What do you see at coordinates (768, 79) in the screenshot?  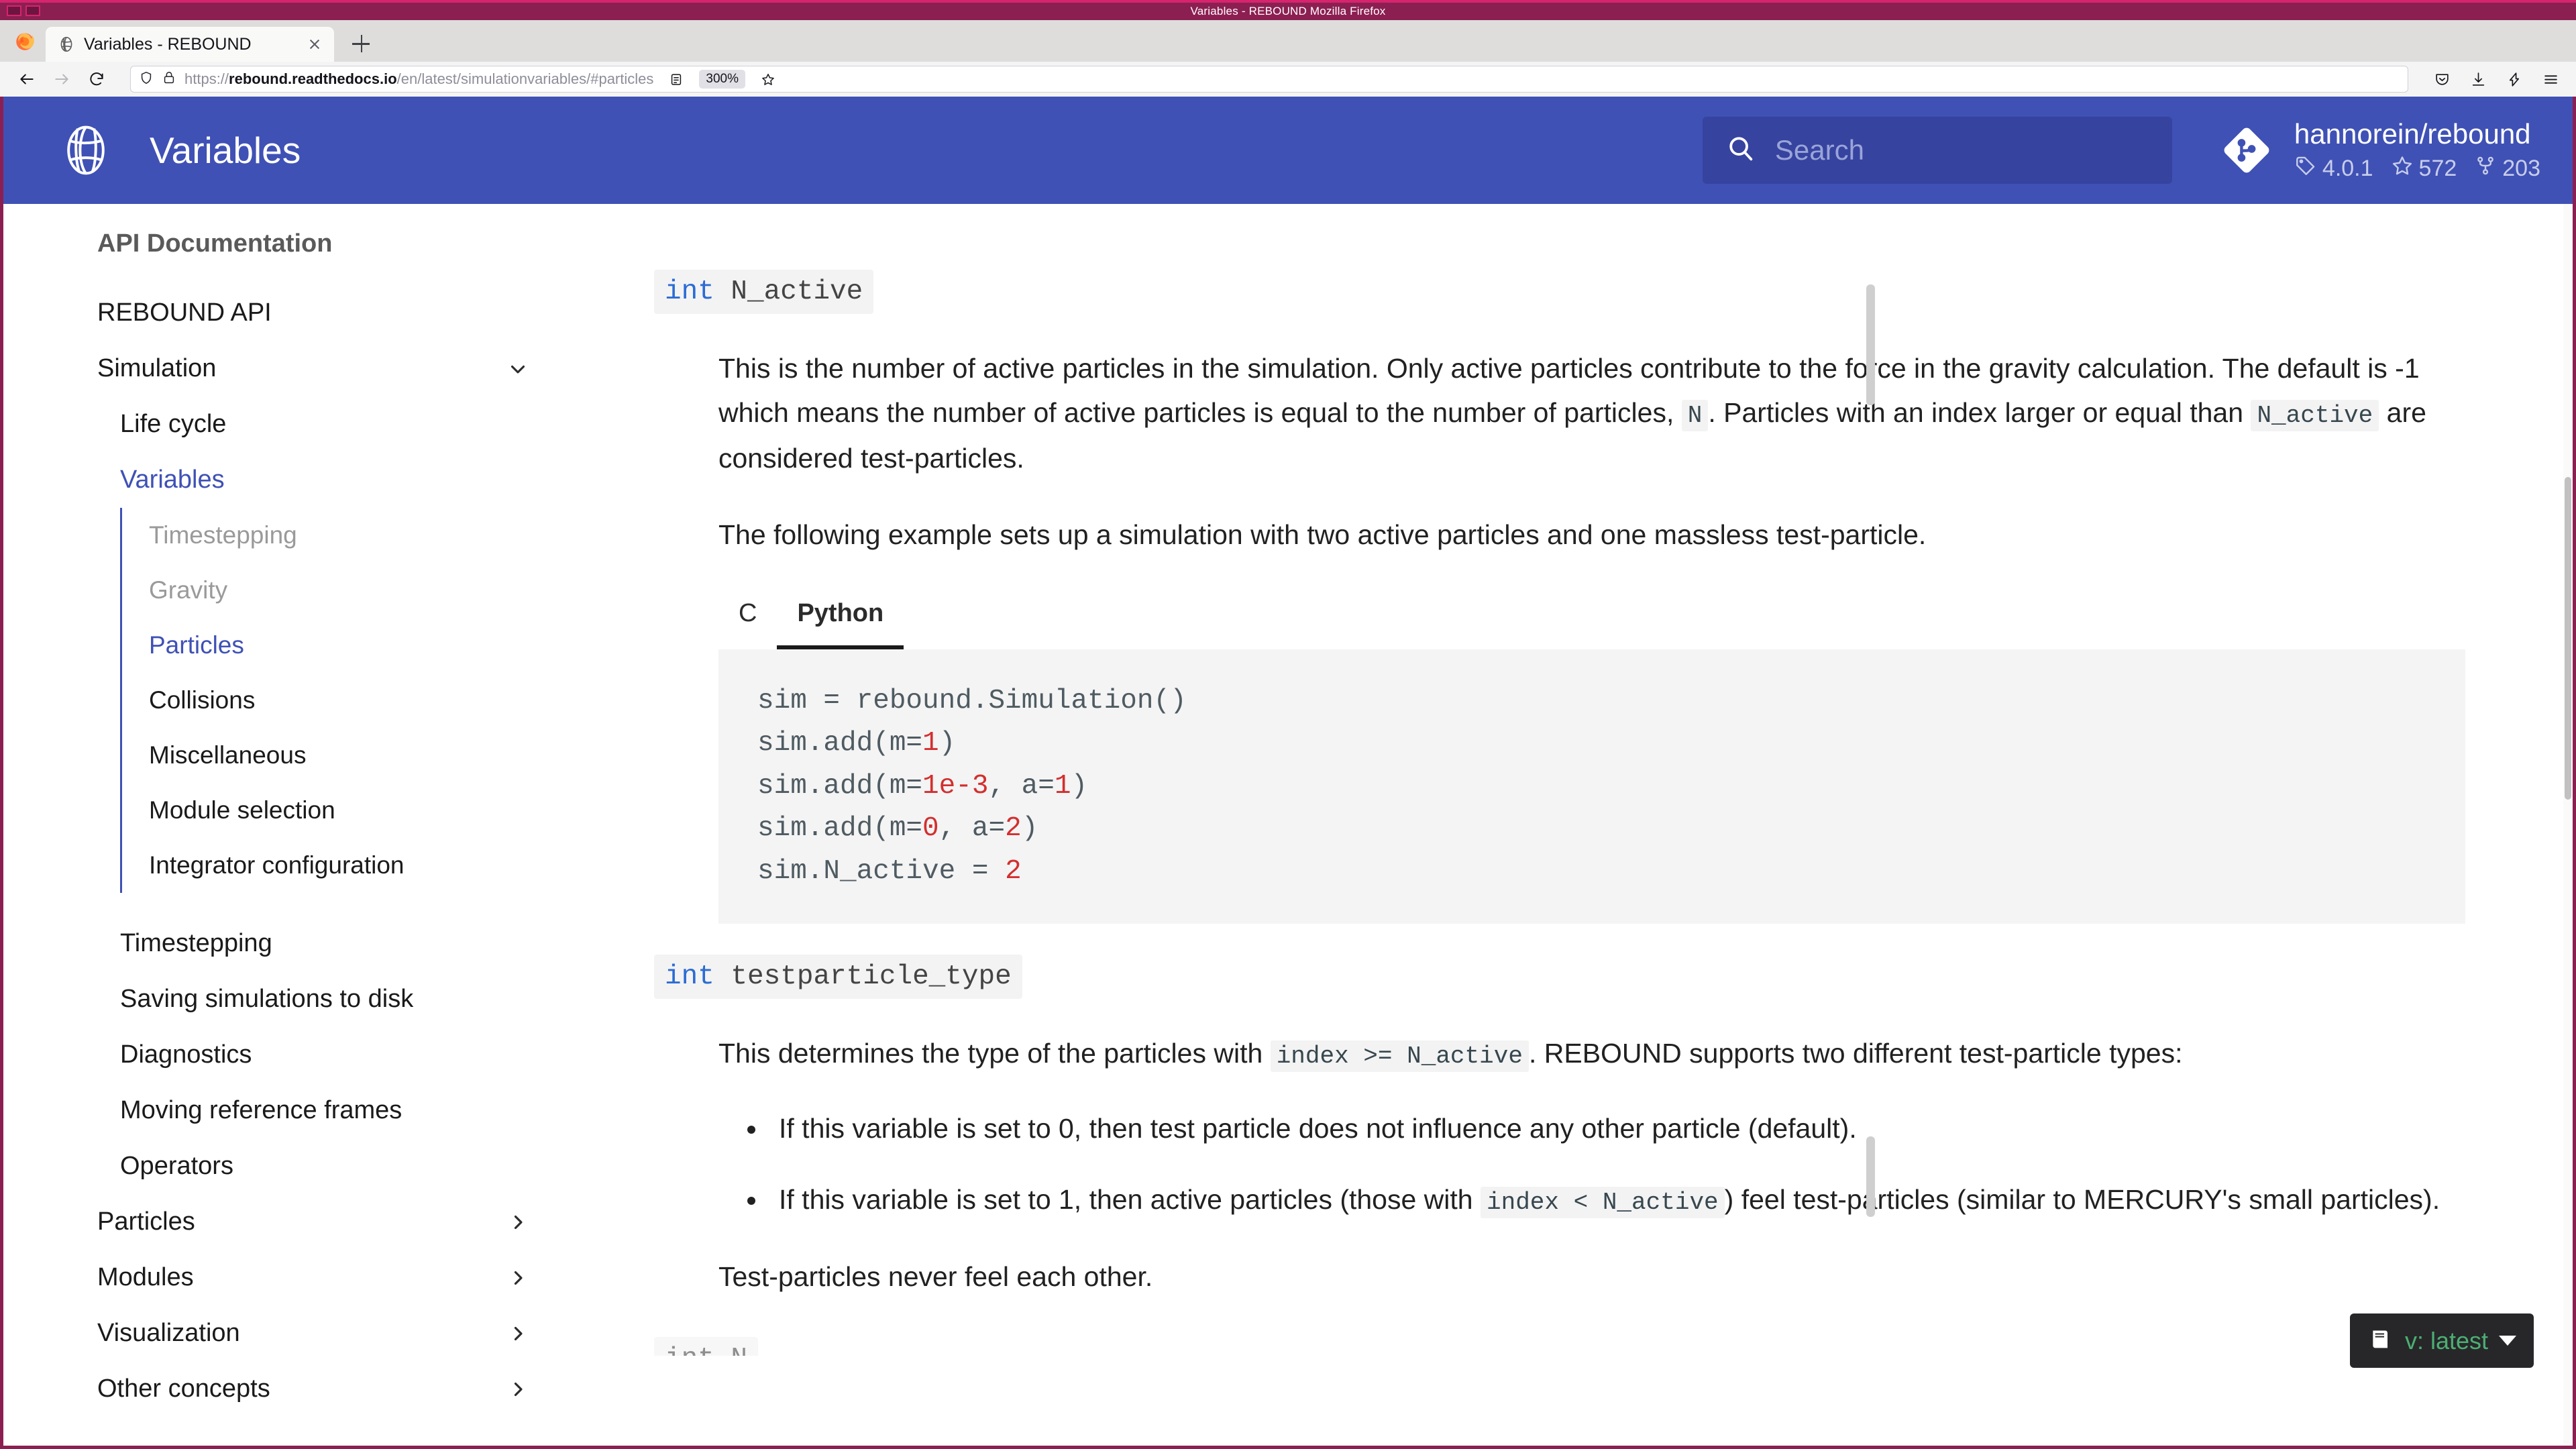 I see `bookmark-star-icon` at bounding box center [768, 79].